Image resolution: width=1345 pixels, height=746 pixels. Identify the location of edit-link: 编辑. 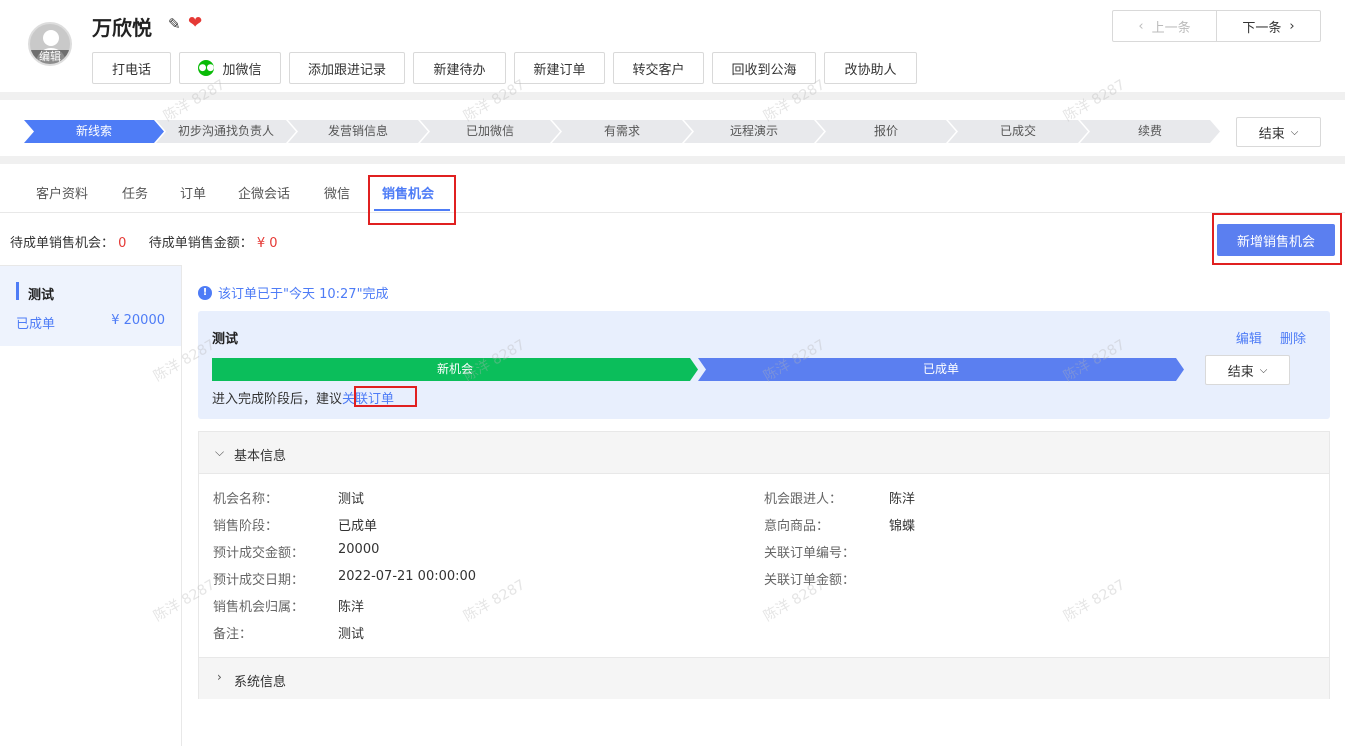
(1249, 339).